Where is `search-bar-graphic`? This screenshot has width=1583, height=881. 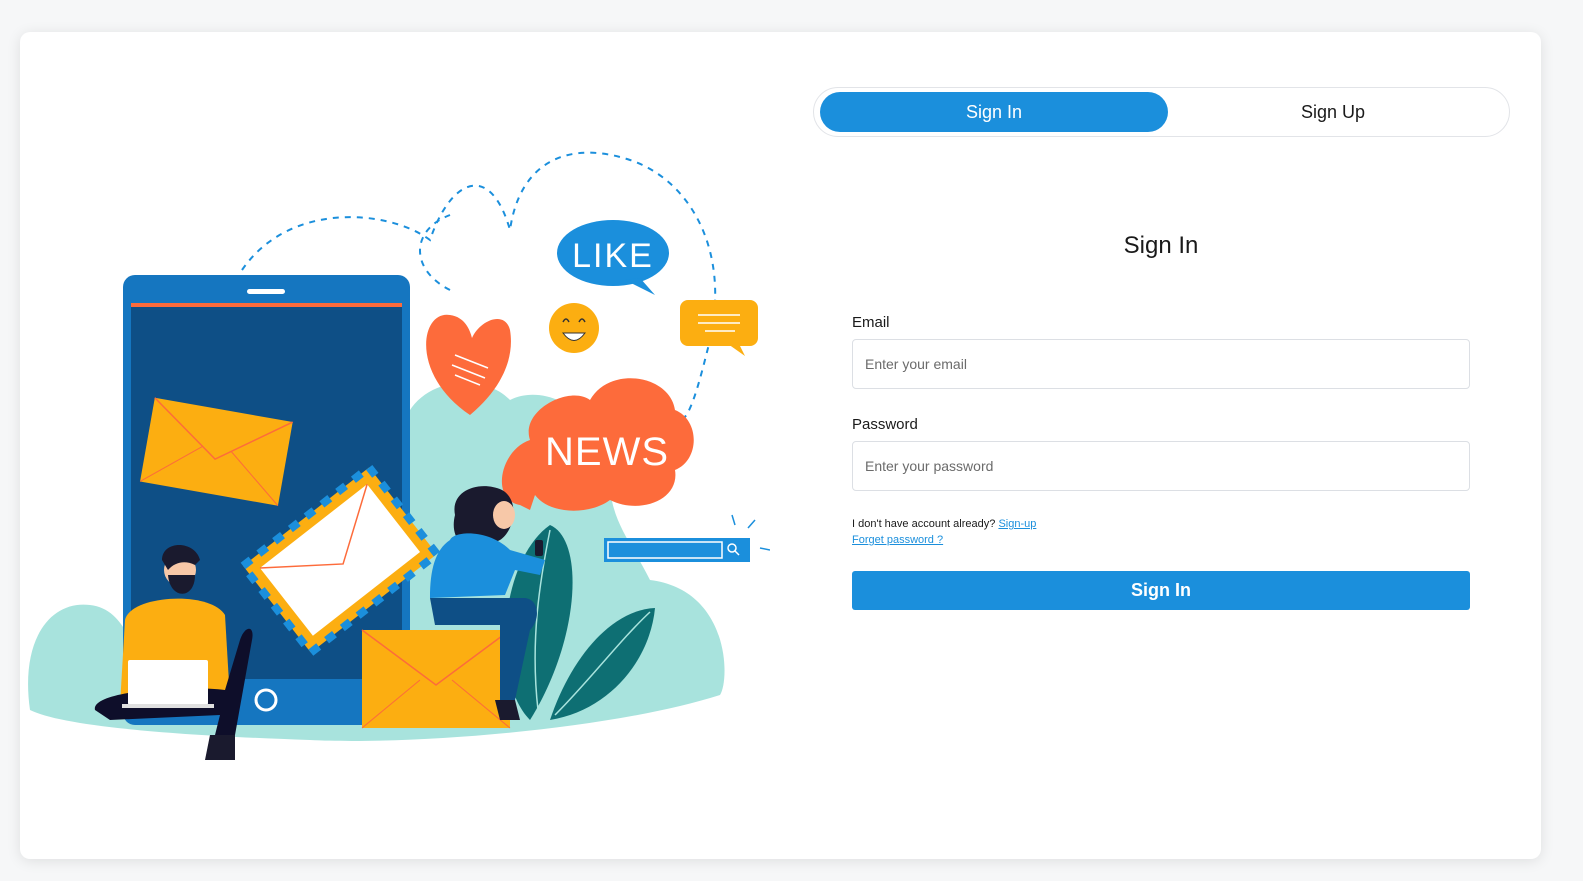
search-bar-graphic is located at coordinates (687, 538).